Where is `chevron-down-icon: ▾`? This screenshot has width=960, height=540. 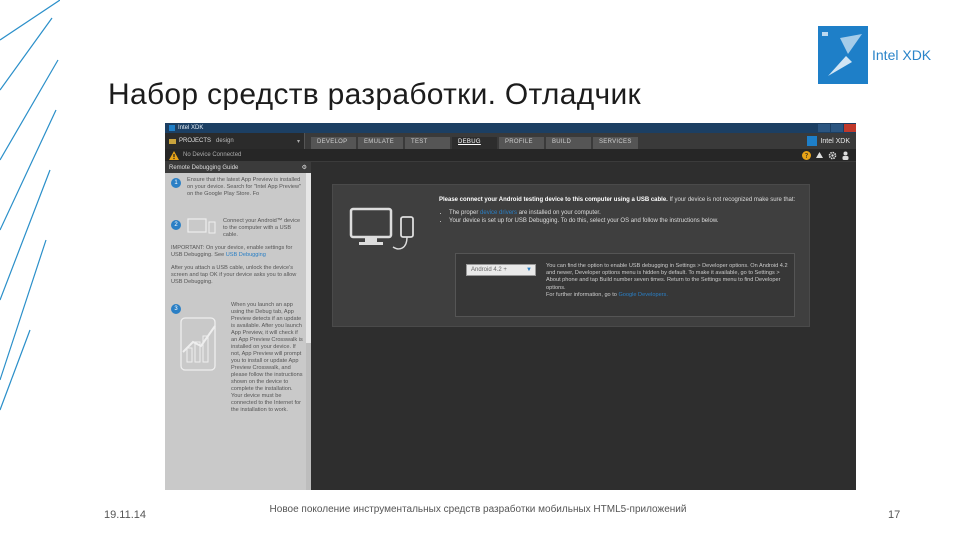 chevron-down-icon: ▾ is located at coordinates (298, 141).